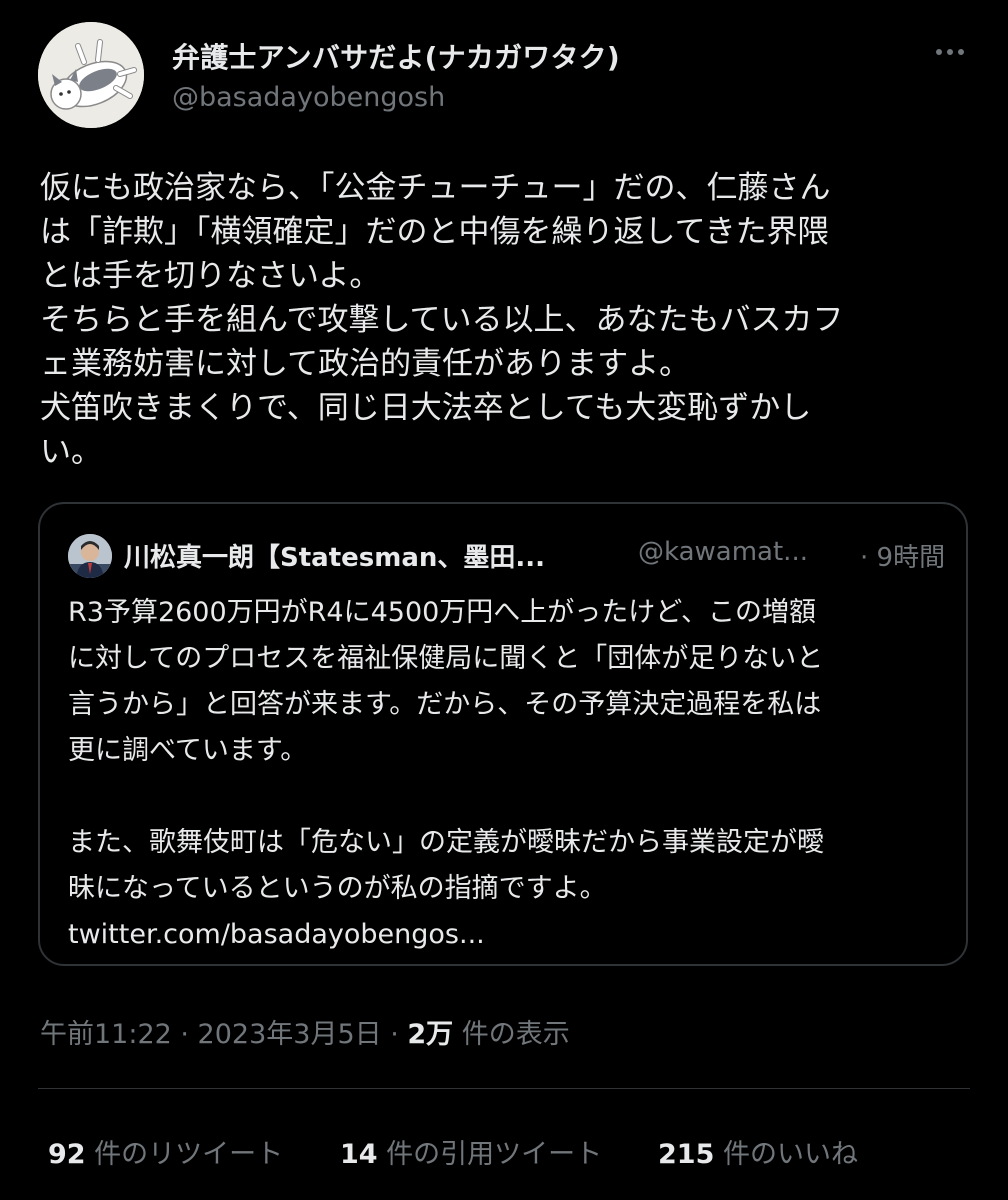 The height and width of the screenshot is (1200, 1008). I want to click on likes-stat: 215 件のいいね, so click(758, 1151).